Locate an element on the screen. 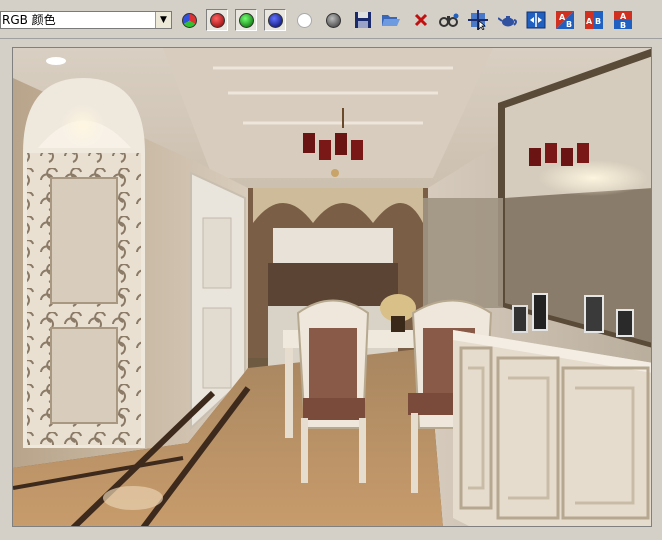 The width and height of the screenshot is (662, 540). red-channel-button is located at coordinates (217, 20).